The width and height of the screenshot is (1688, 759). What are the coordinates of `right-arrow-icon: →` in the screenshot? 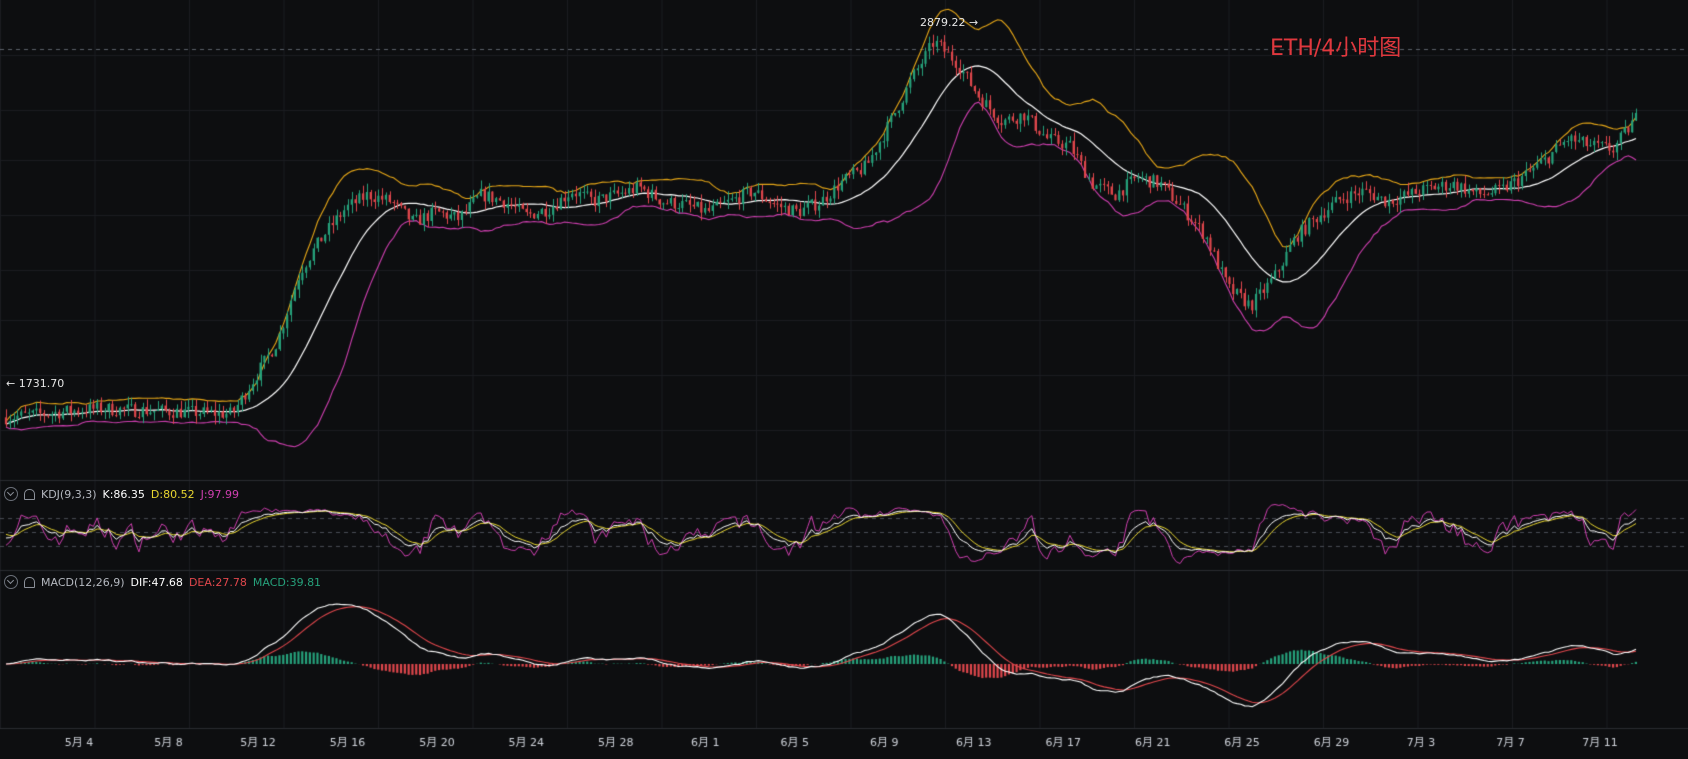 It's located at (972, 22).